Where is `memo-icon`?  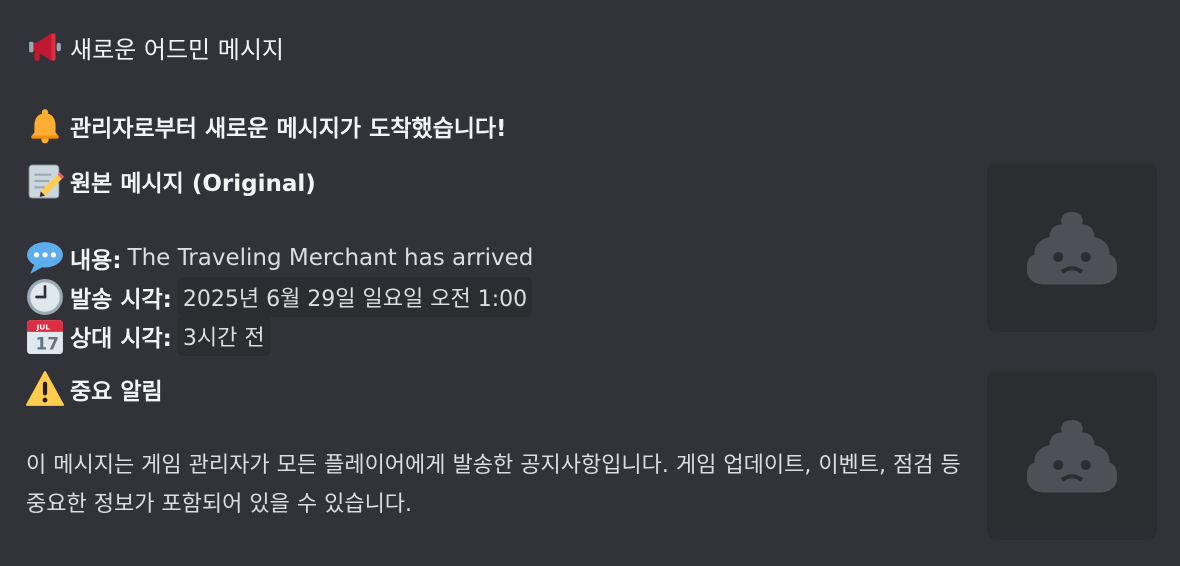 memo-icon is located at coordinates (45, 181).